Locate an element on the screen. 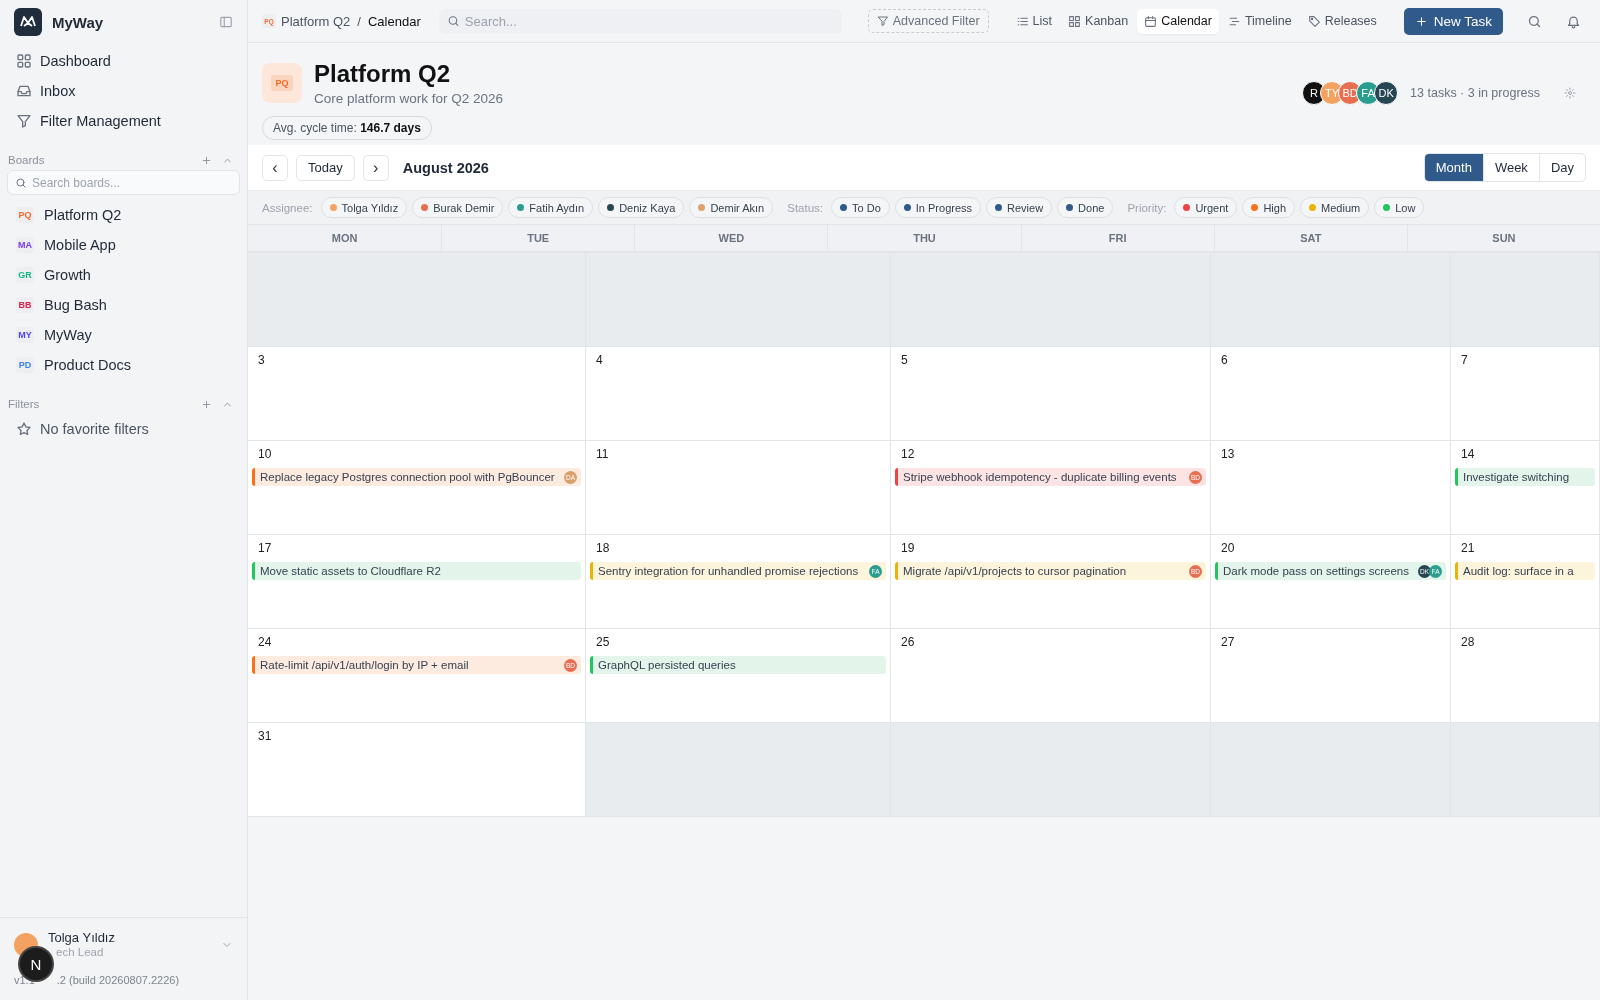  event-title: Replace legacy Postgres connection pool with PgBouncer is located at coordinates (408, 477).